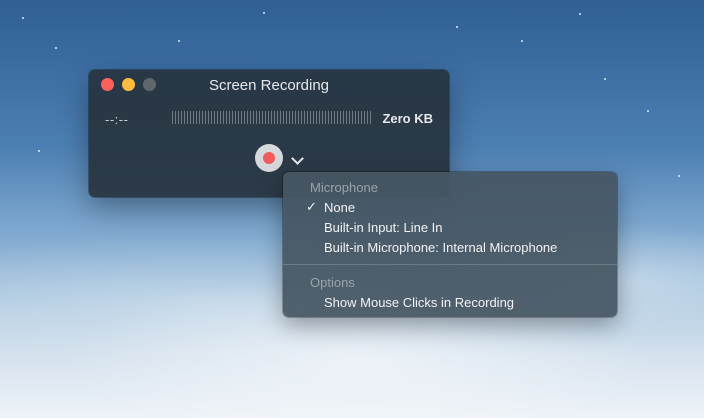 This screenshot has height=418, width=704. I want to click on audio-level-meter, so click(272, 117).